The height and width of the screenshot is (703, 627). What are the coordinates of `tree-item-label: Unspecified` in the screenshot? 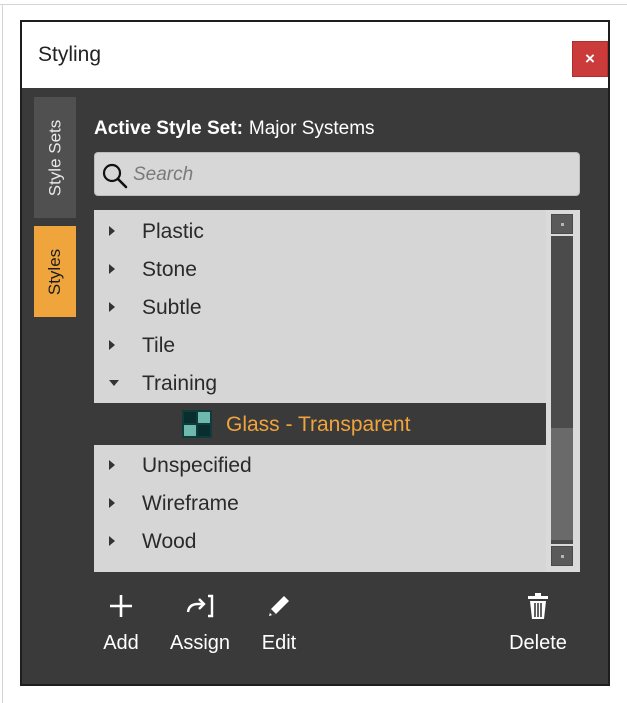 It's located at (197, 465).